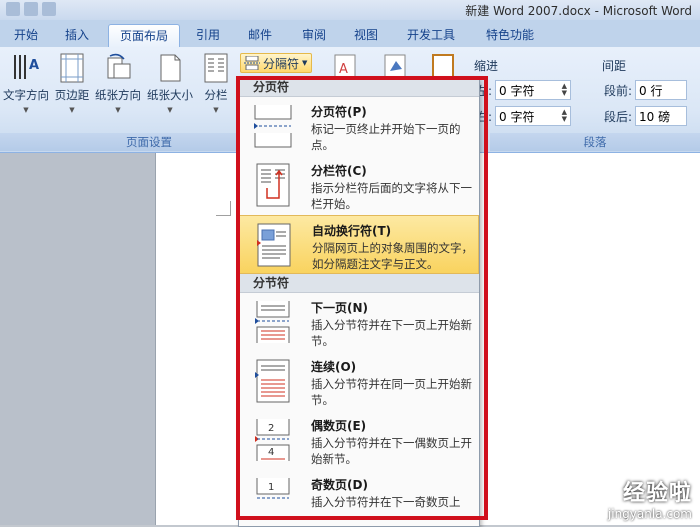  I want to click on breaks-button: 分隔符 ▼, so click(276, 63).